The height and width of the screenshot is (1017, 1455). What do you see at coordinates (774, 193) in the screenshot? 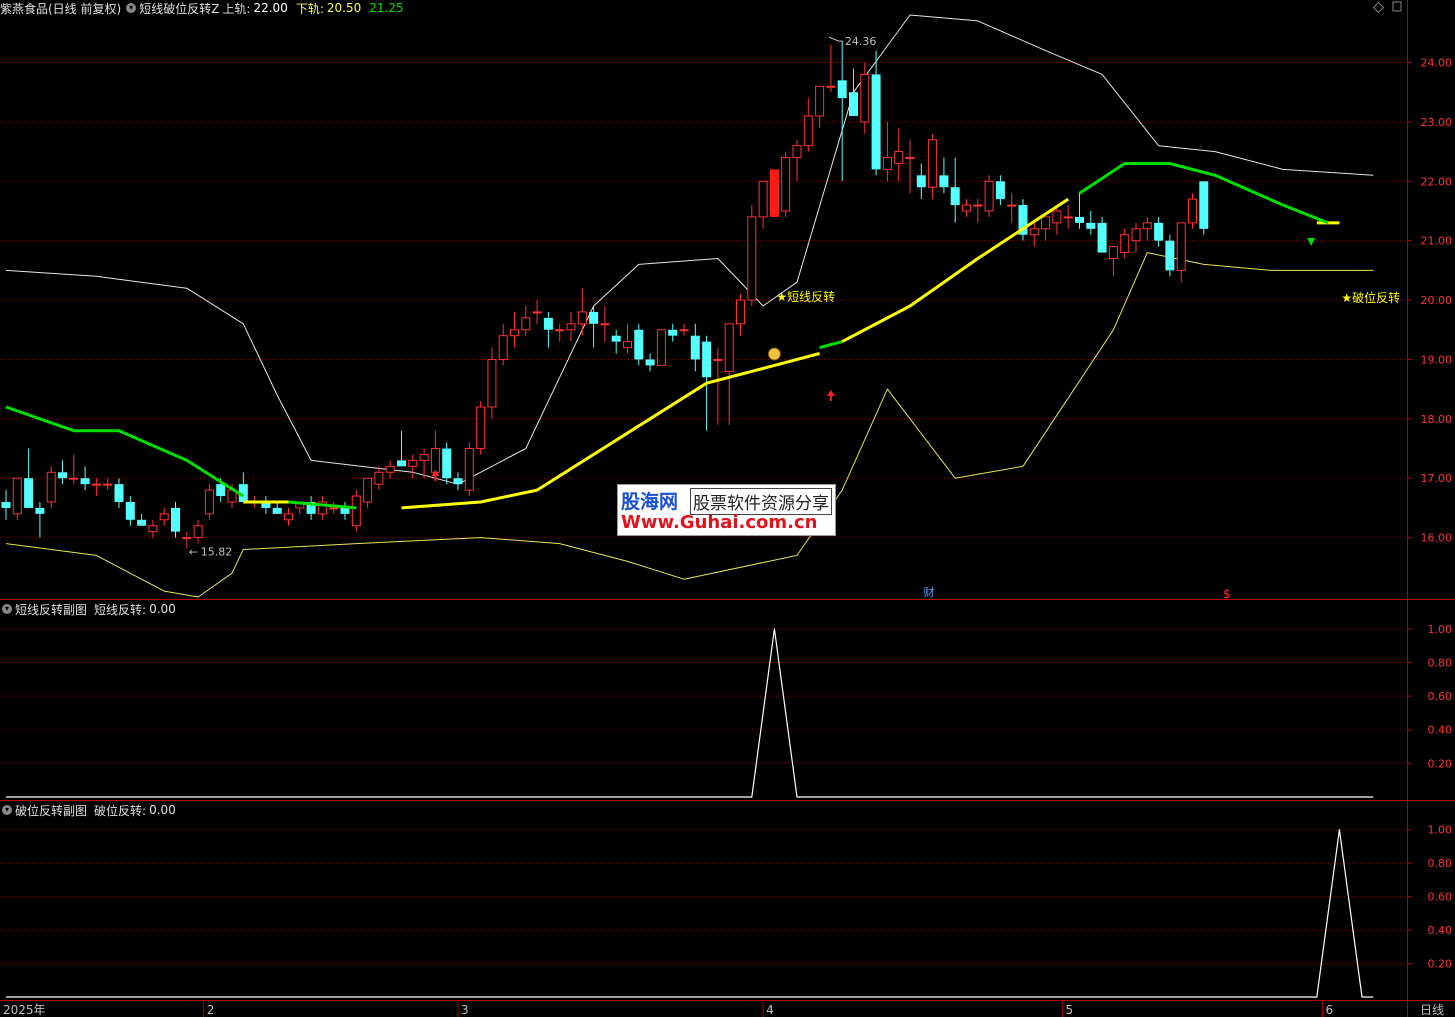
I see `signal-candle` at bounding box center [774, 193].